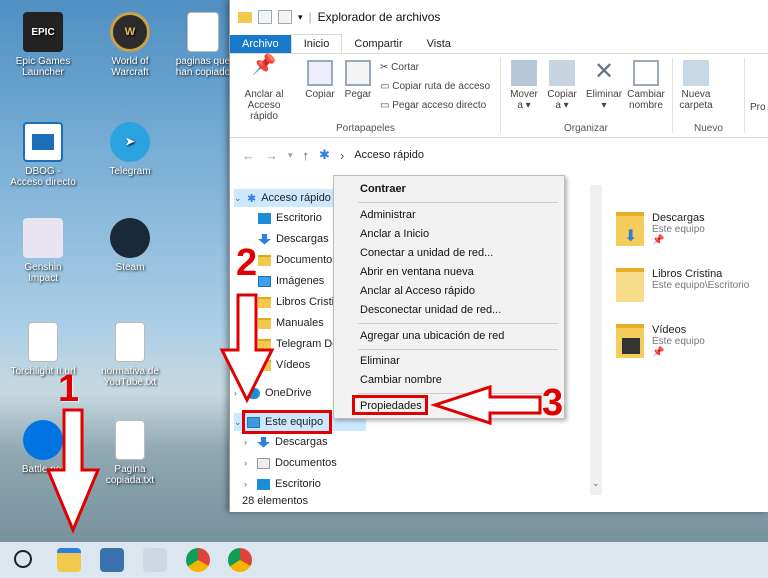 The width and height of the screenshot is (768, 578). Describe the element at coordinates (130, 238) in the screenshot. I see `steam-icon` at that location.